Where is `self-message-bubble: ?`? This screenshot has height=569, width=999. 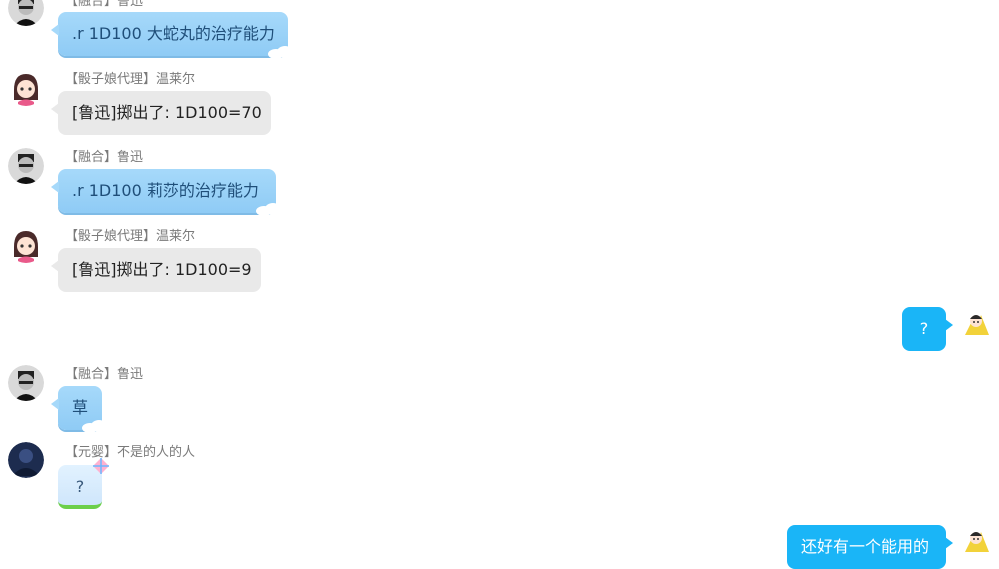 self-message-bubble: ? is located at coordinates (927, 329).